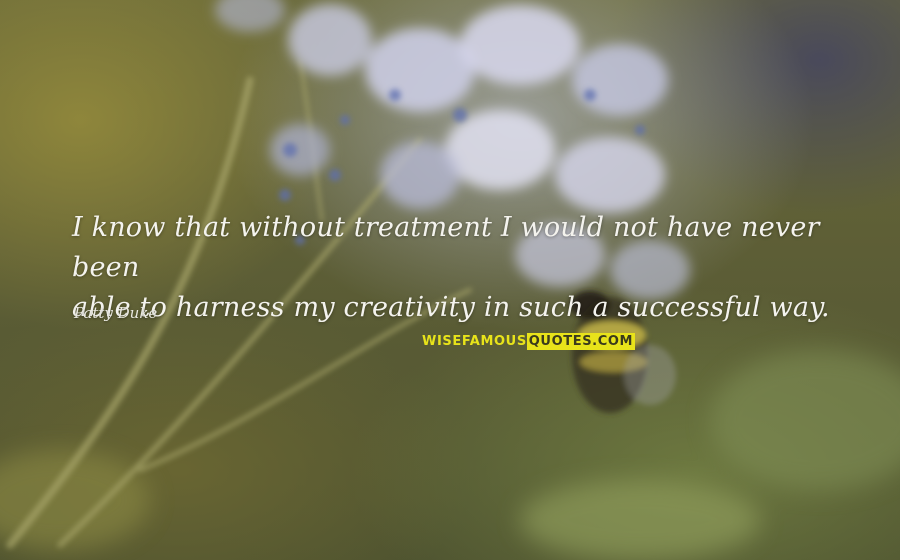  I want to click on watermark-logo: WISEFAMOUS QUOTES.COM, so click(528, 341).